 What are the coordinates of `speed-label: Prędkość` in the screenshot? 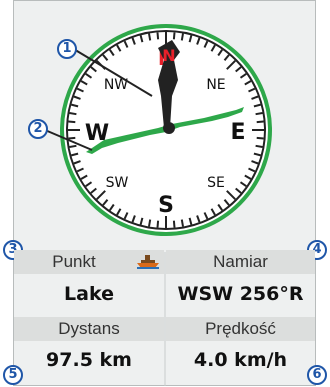 It's located at (240, 328).